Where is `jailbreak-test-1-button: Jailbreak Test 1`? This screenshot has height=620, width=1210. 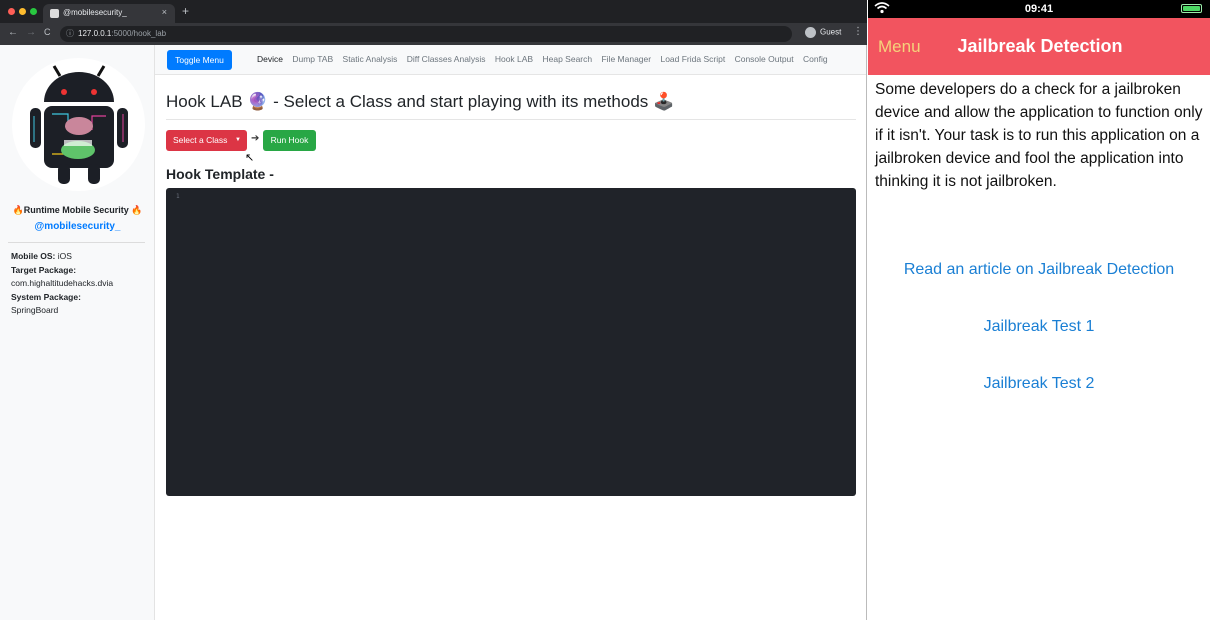 jailbreak-test-1-button: Jailbreak Test 1 is located at coordinates (1039, 327).